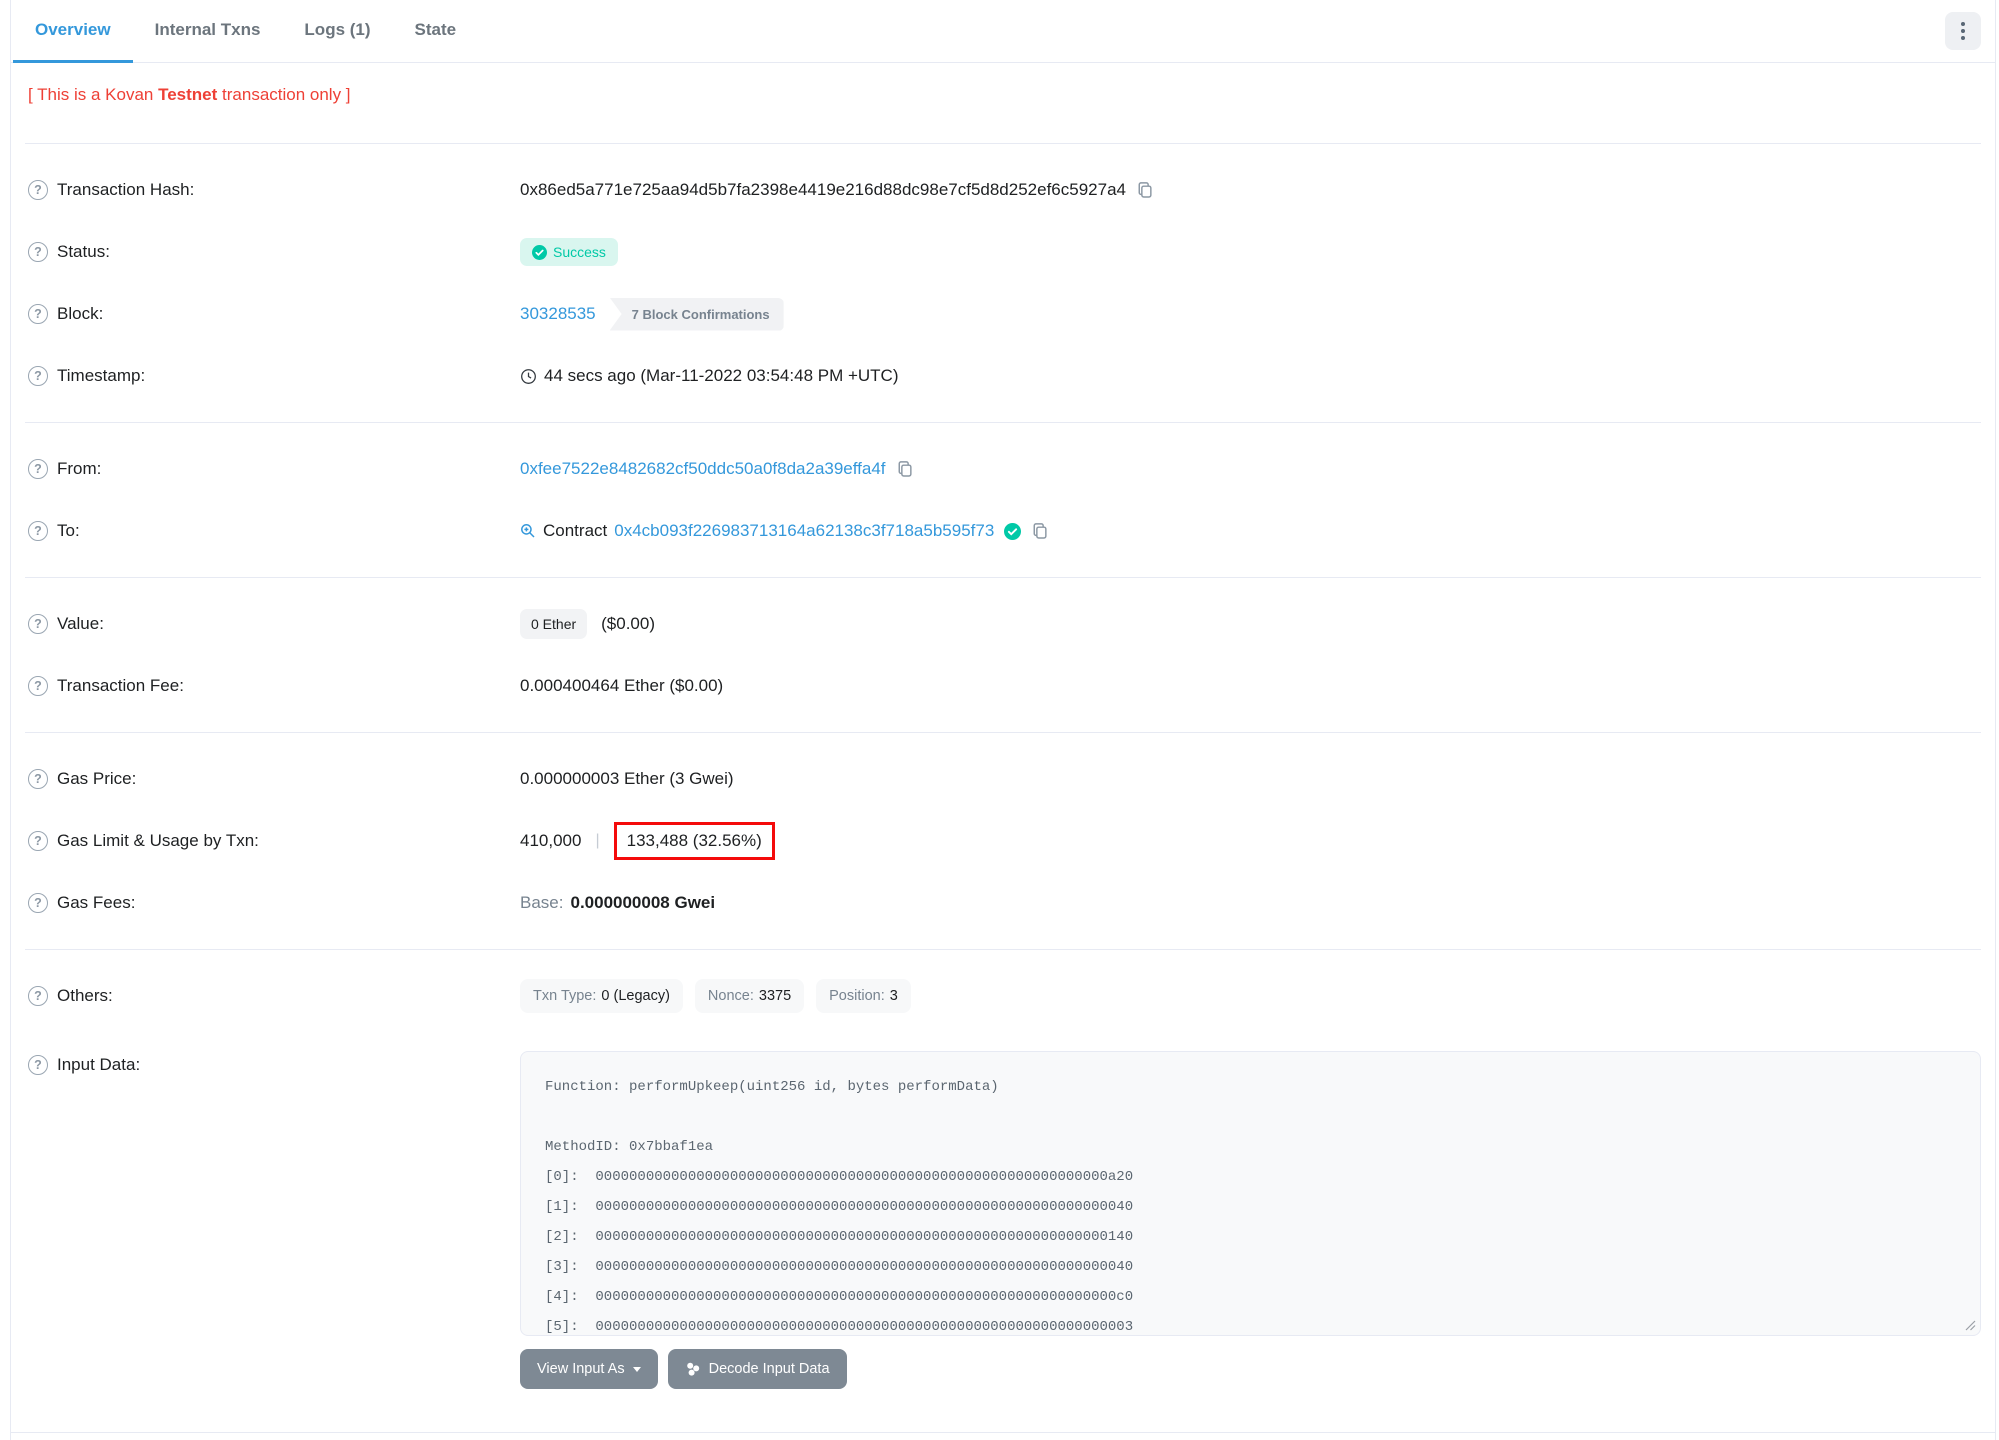  What do you see at coordinates (581, 1369) in the screenshot?
I see `view-input-as-label: View Input As` at bounding box center [581, 1369].